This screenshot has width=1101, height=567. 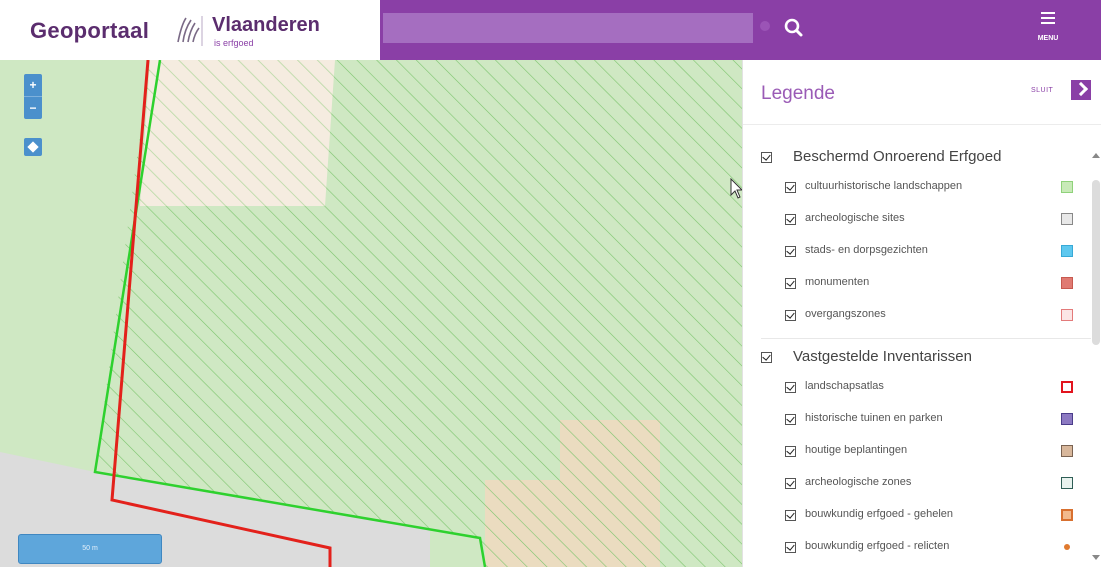 What do you see at coordinates (1067, 483) in the screenshot?
I see `teal-hatch-swatch` at bounding box center [1067, 483].